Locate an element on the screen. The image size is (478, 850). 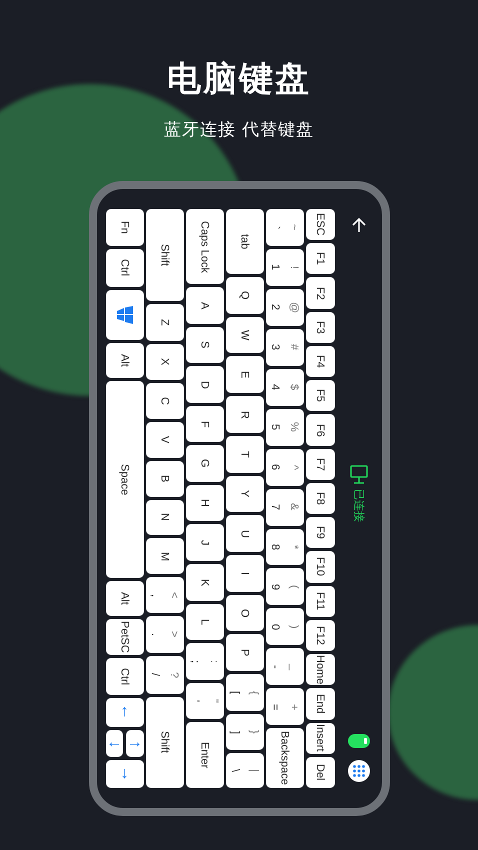
keyboard-key: | \ is located at coordinates (245, 770).